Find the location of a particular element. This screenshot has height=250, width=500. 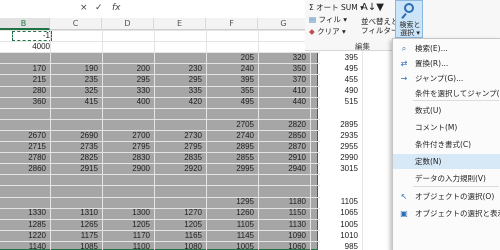

cell: 330 is located at coordinates (124, 90).